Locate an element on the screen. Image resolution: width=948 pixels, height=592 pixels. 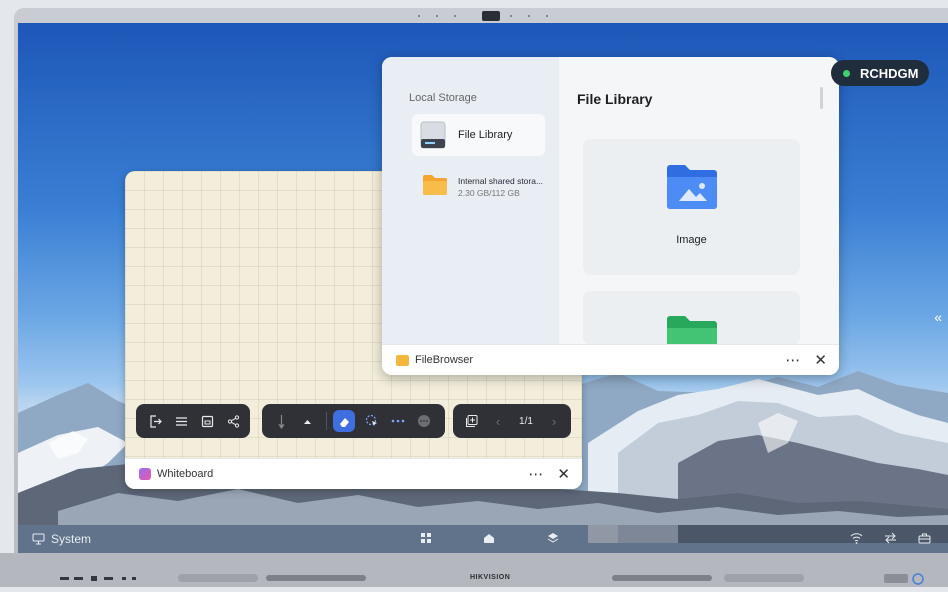
whiteboard-app-name: Whiteboard is located at coordinates (185, 474).